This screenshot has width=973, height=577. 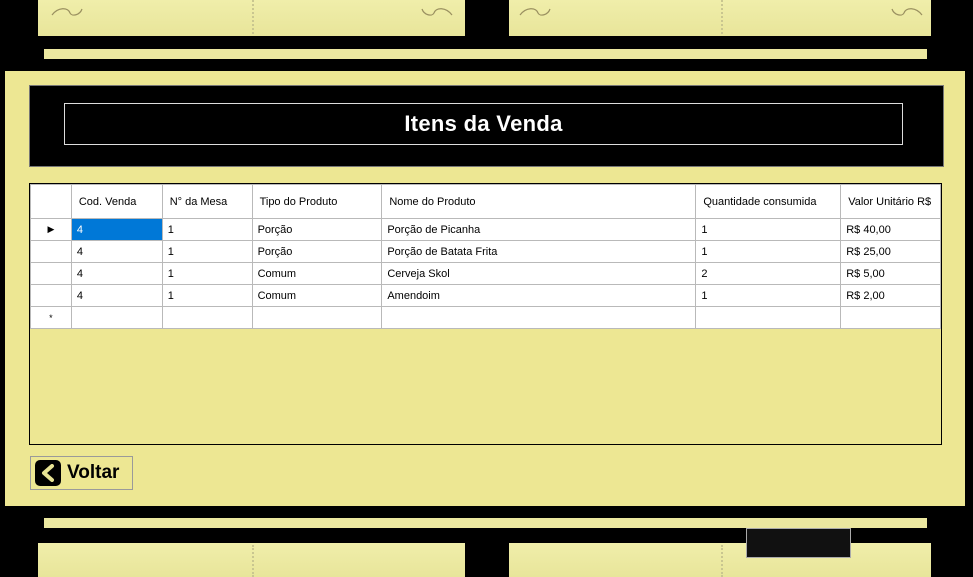 What do you see at coordinates (798, 543) in the screenshot?
I see `background-dark-box` at bounding box center [798, 543].